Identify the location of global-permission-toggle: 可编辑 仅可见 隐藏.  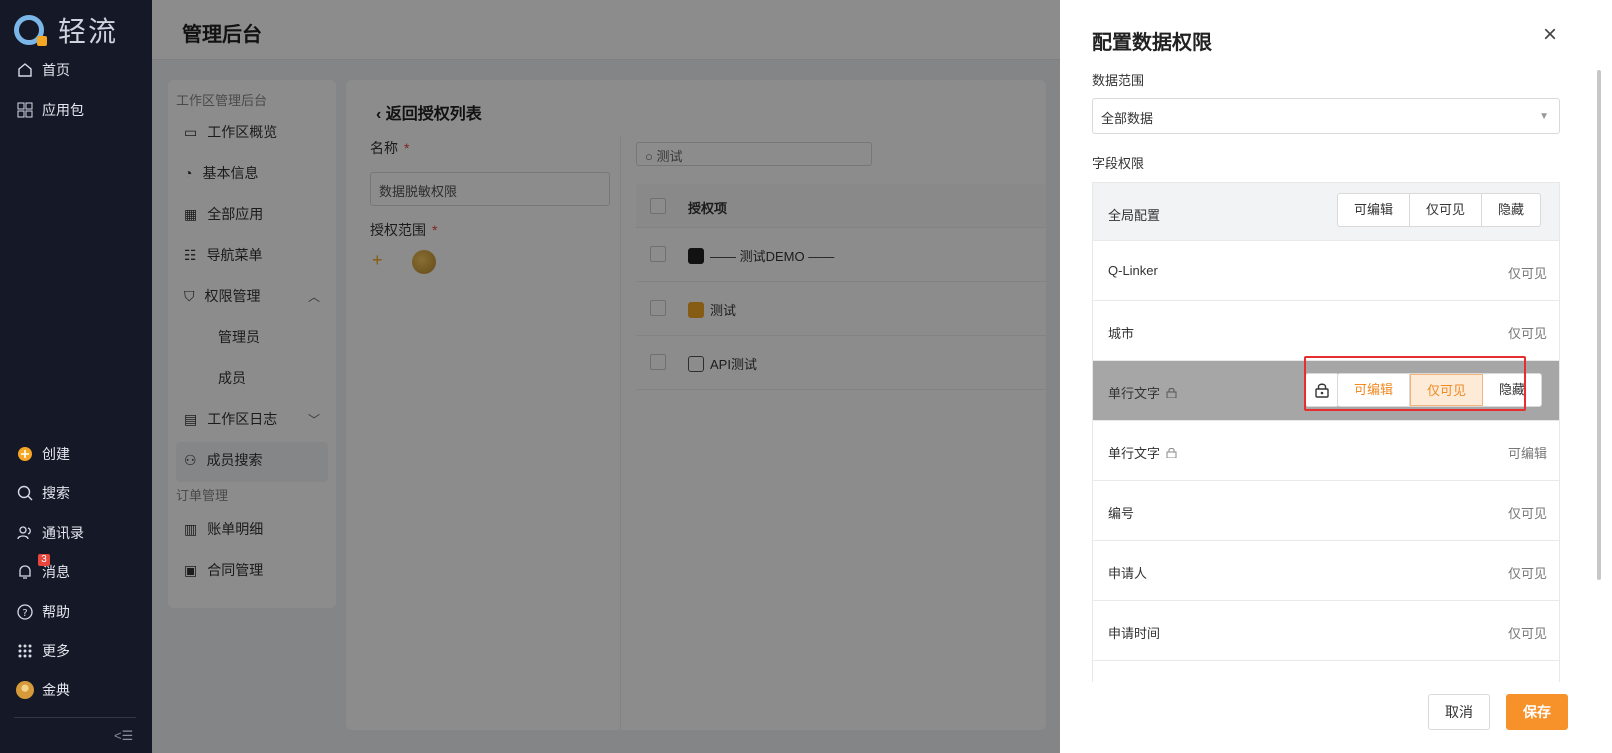
(1439, 210).